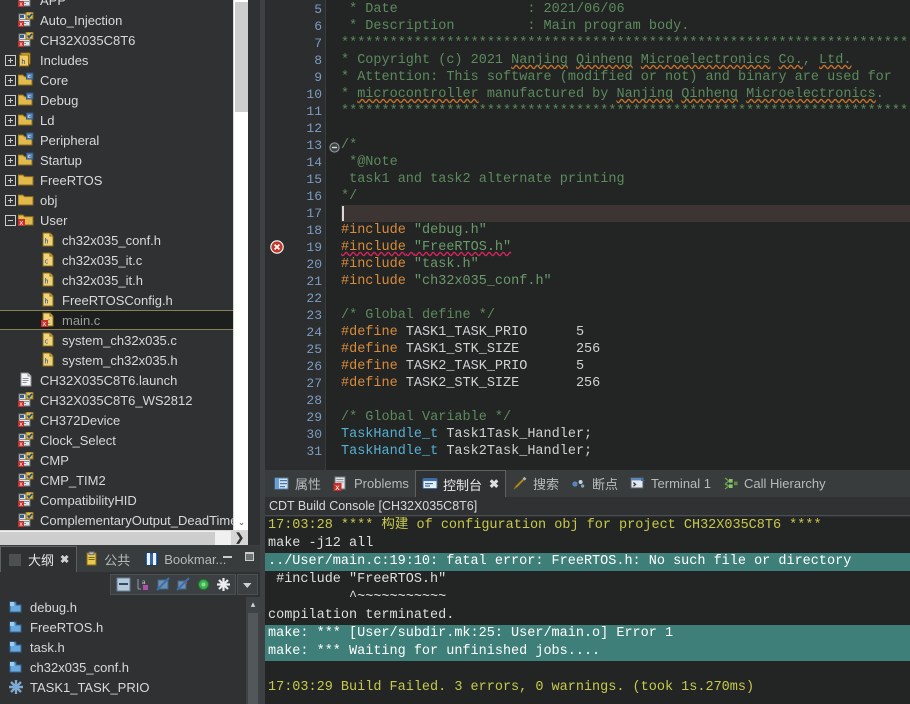 The image size is (910, 704). Describe the element at coordinates (625, 332) in the screenshot. I see `code-line: #define TASK1_TASK_PRIO 5` at that location.